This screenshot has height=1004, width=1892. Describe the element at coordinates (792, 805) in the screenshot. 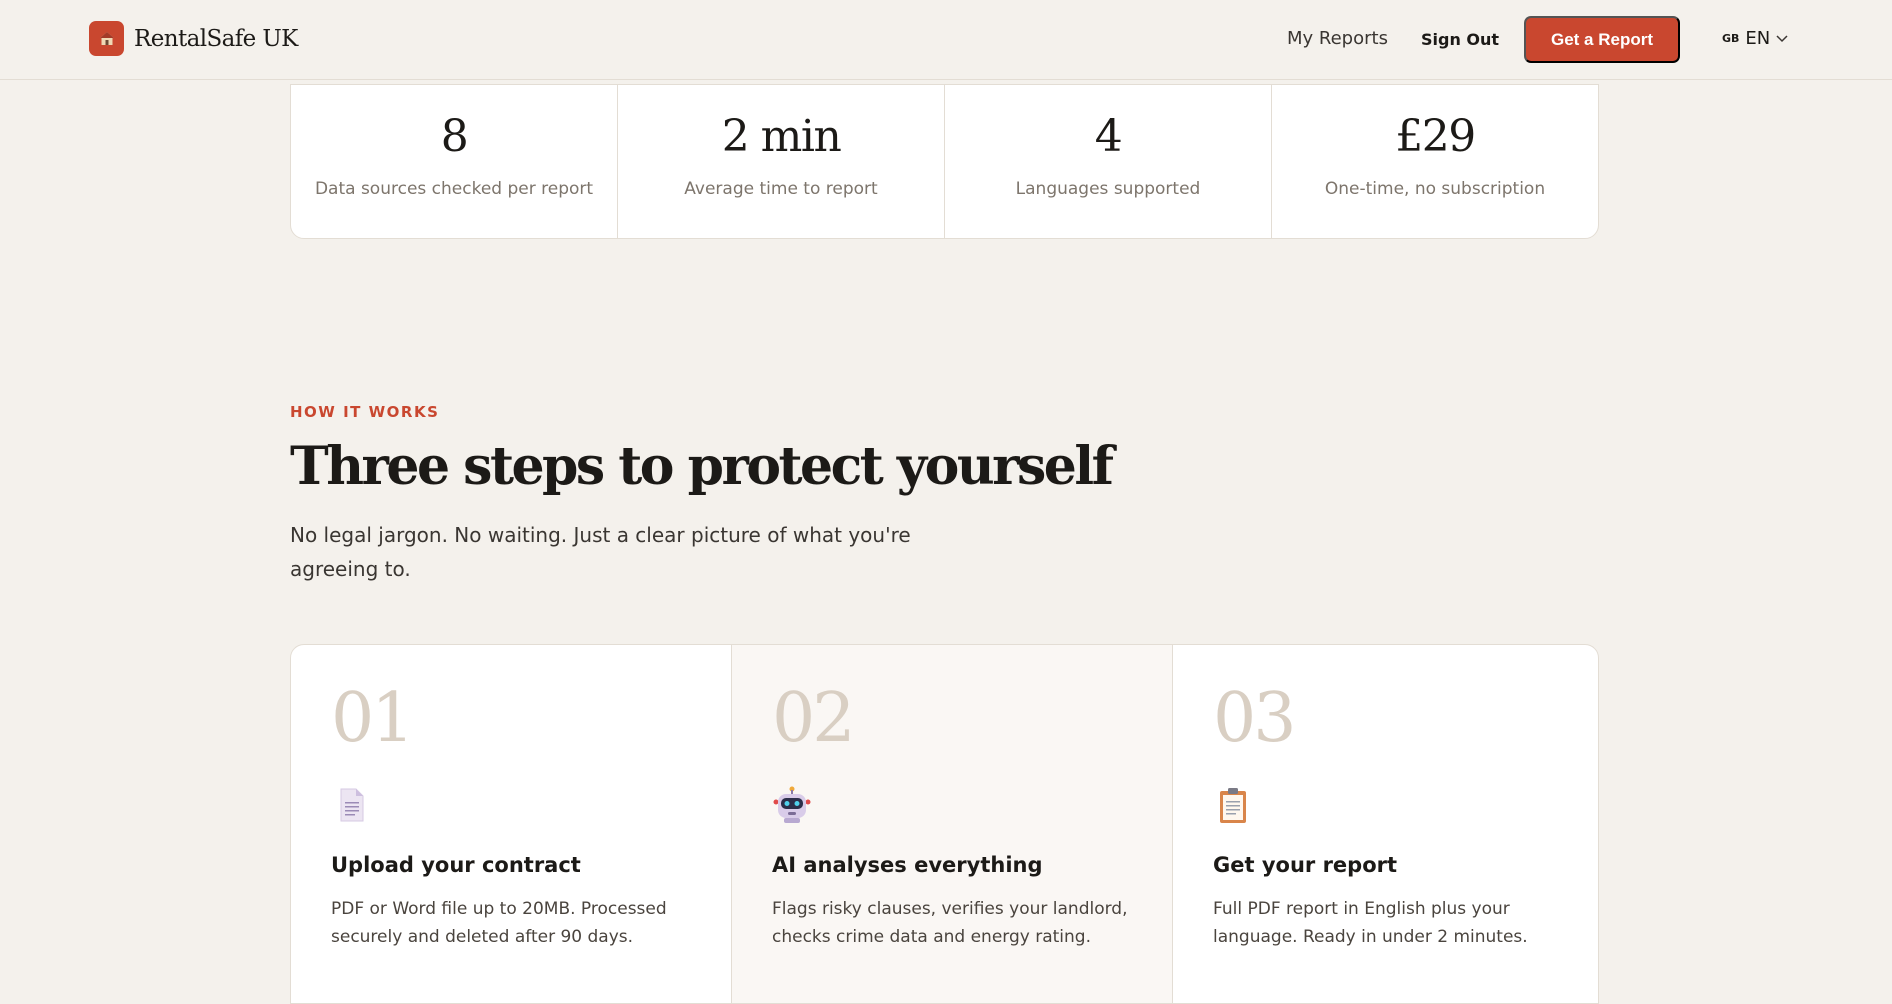

I see `robot-icon` at that location.